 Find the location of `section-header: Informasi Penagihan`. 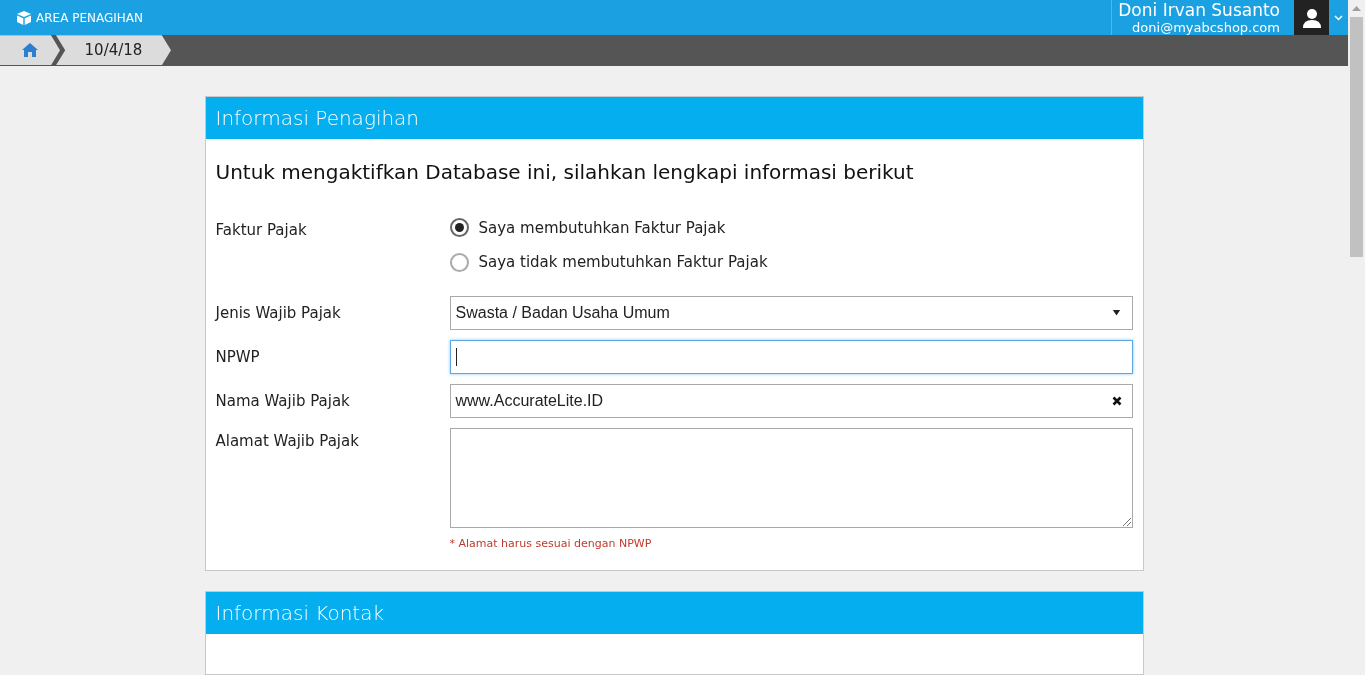

section-header: Informasi Penagihan is located at coordinates (674, 117).